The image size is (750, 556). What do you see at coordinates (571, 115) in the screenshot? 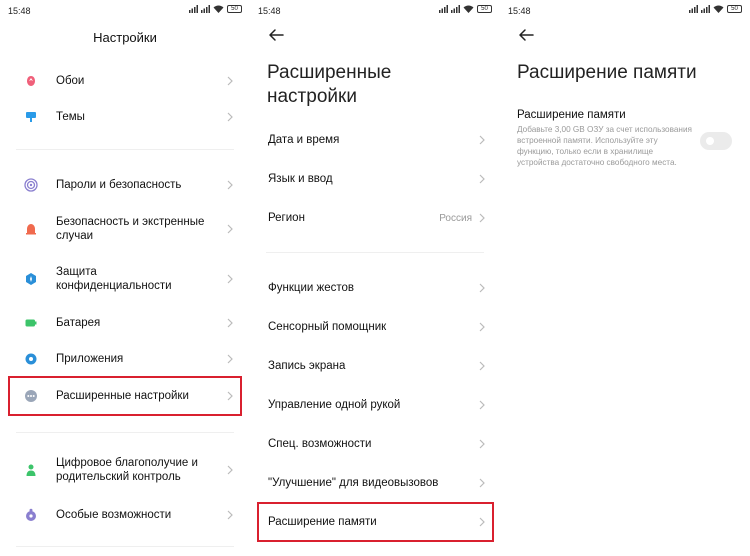
I see `setting-title: Расширение памяти` at bounding box center [571, 115].